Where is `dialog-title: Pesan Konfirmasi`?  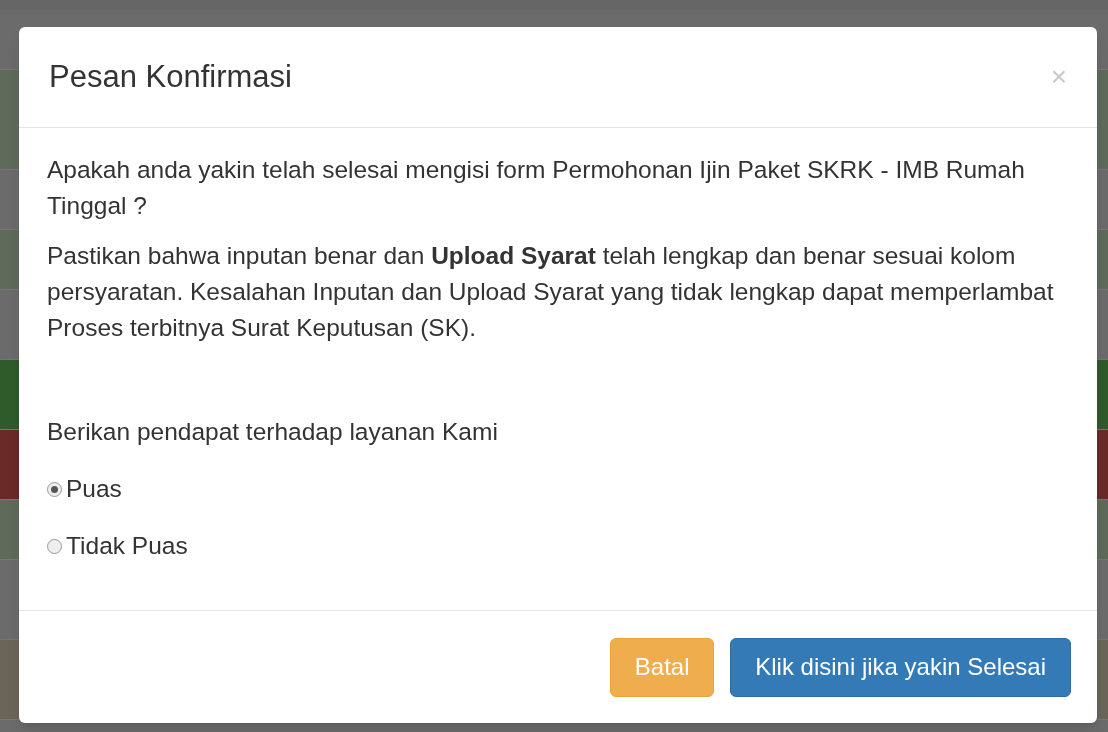 dialog-title: Pesan Konfirmasi is located at coordinates (170, 76).